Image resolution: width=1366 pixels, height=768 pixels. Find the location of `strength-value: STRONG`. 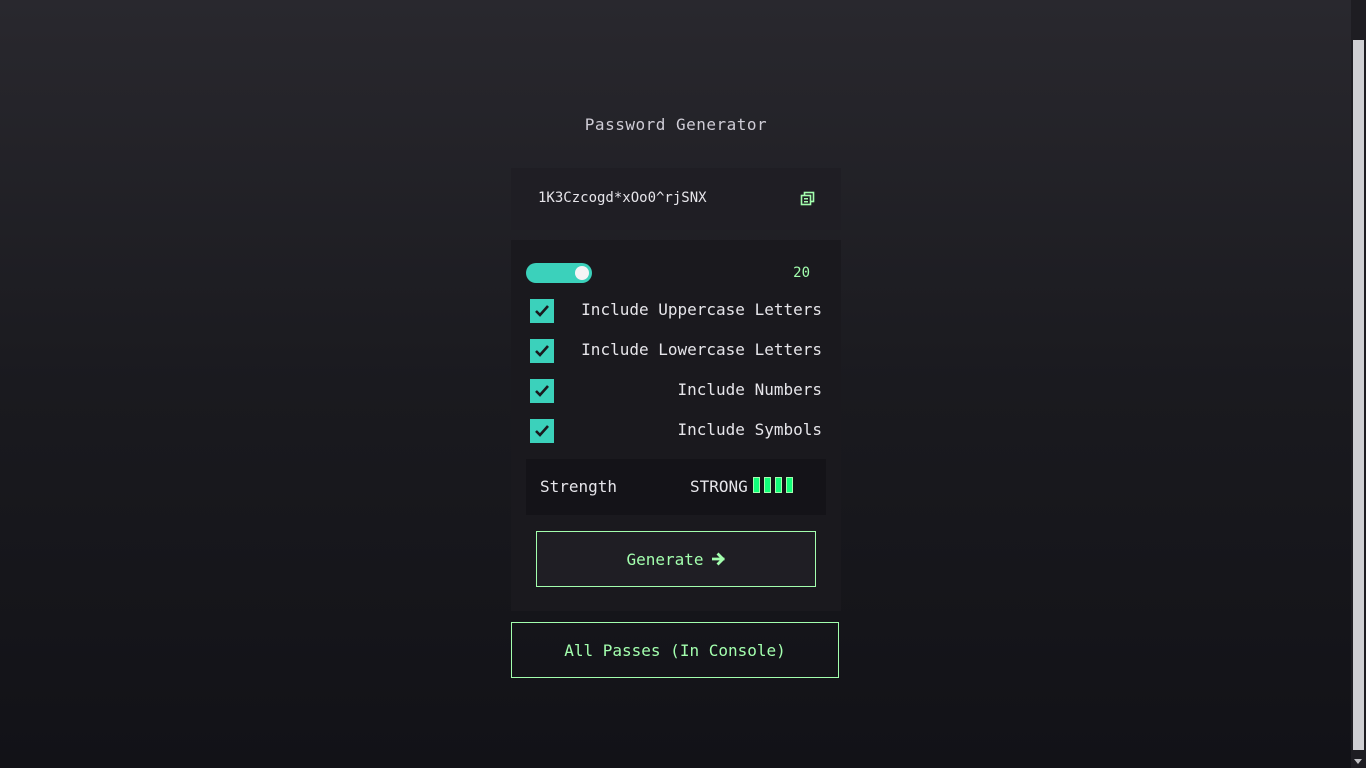

strength-value: STRONG is located at coordinates (719, 486).